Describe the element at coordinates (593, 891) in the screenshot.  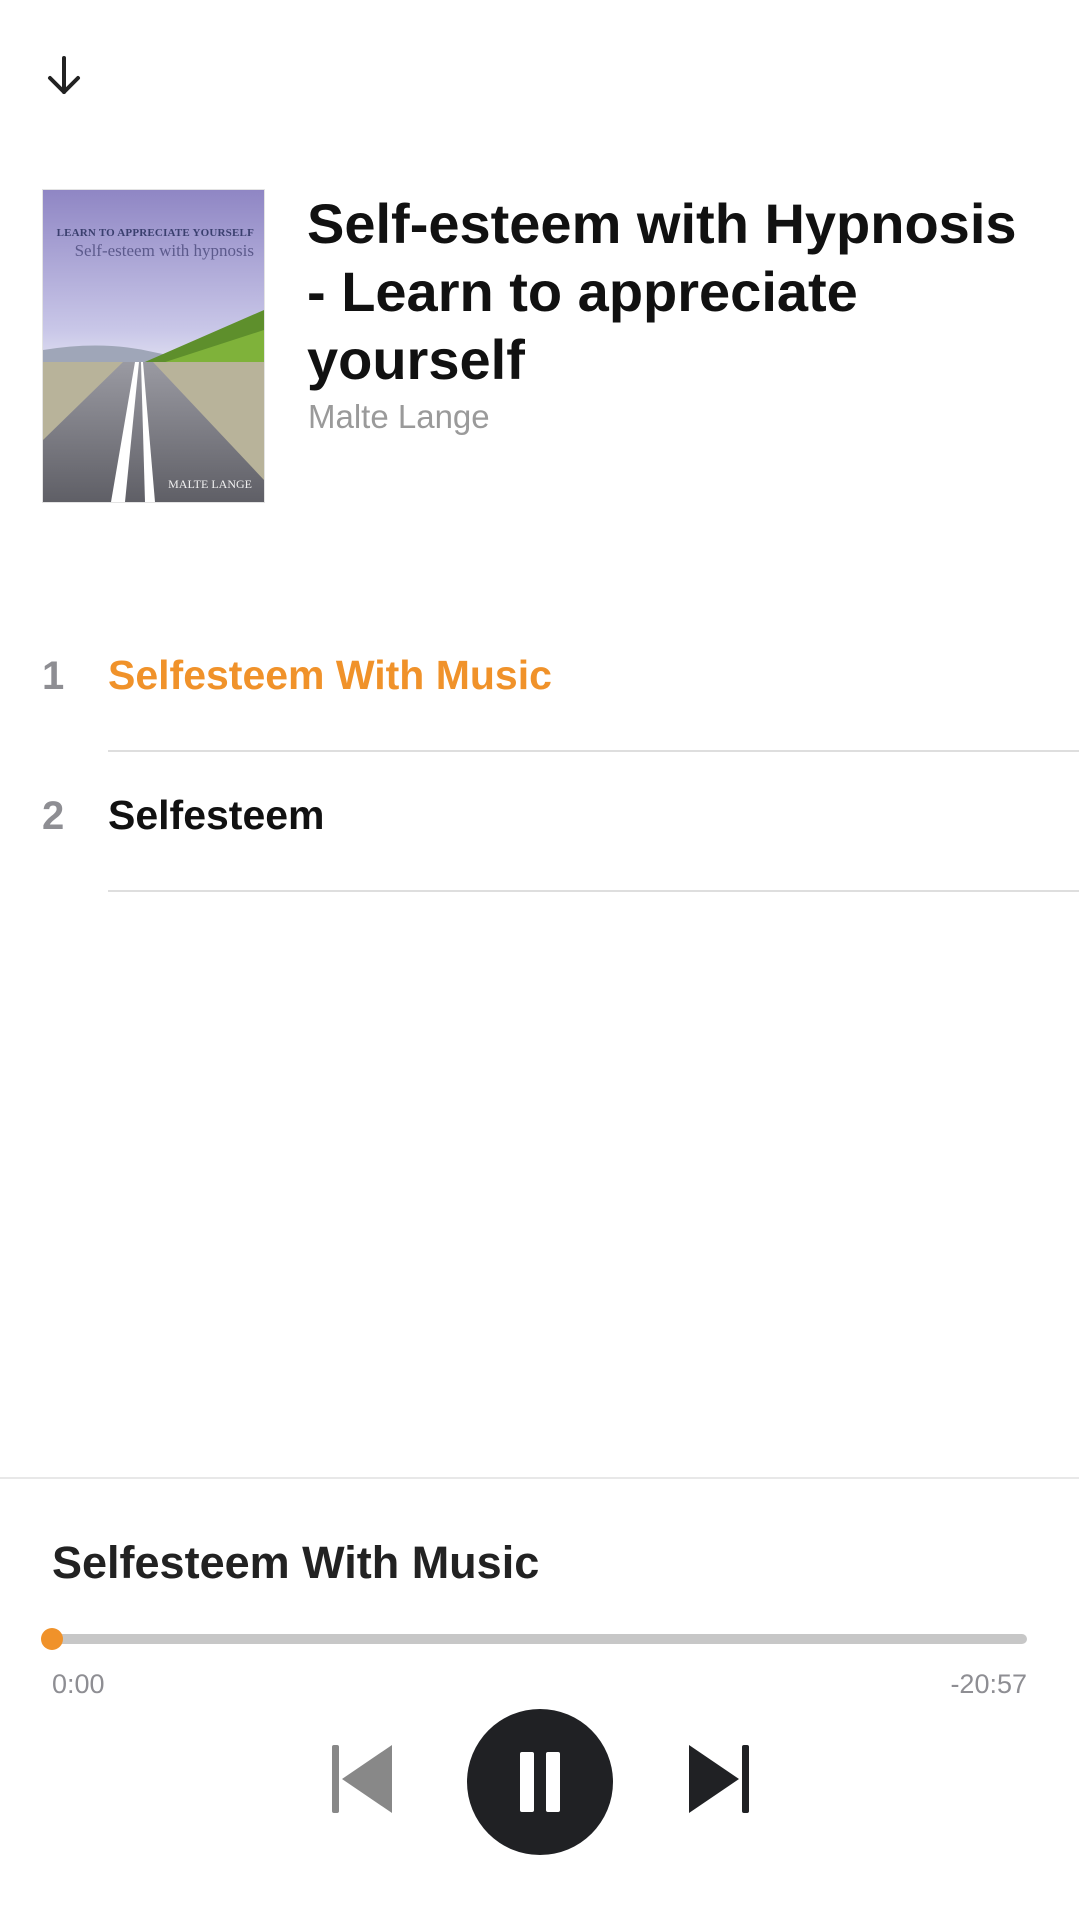
I see `divider` at that location.